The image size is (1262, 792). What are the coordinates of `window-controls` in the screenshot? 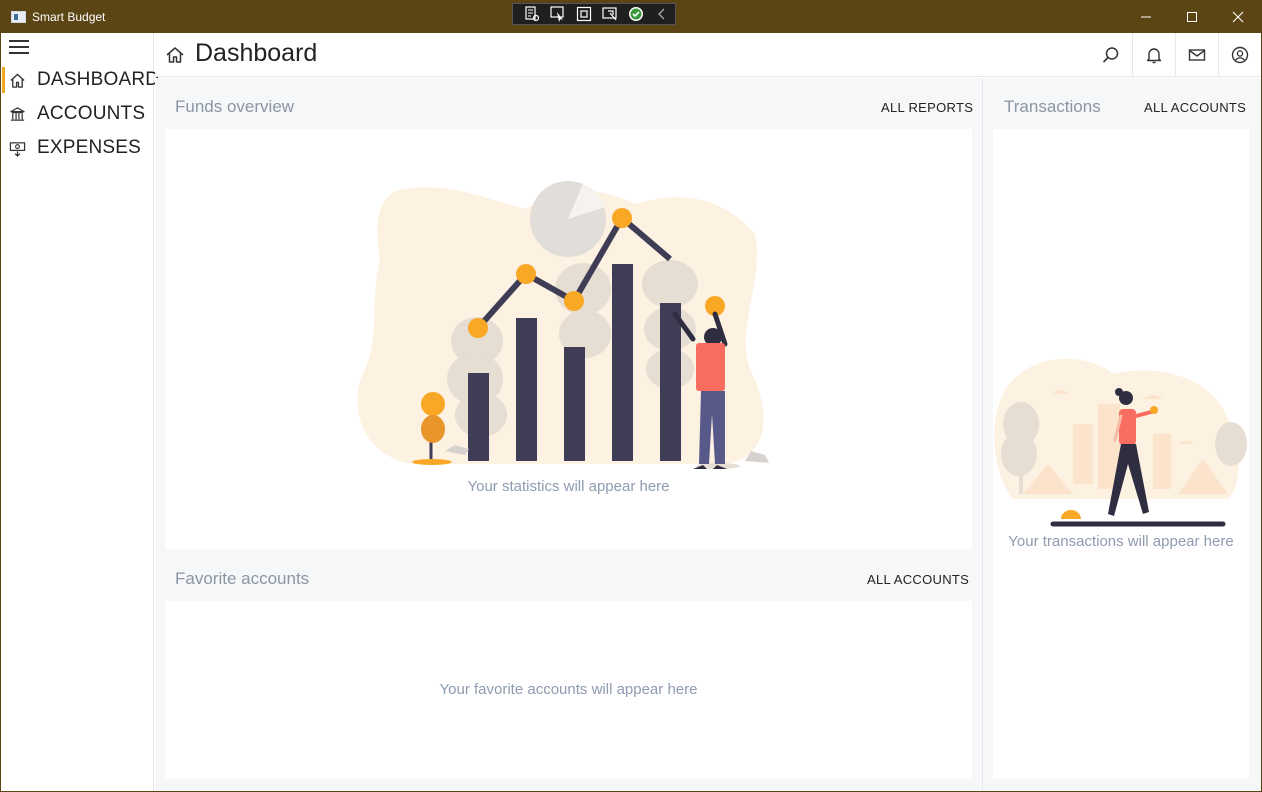 It's located at (1192, 17).